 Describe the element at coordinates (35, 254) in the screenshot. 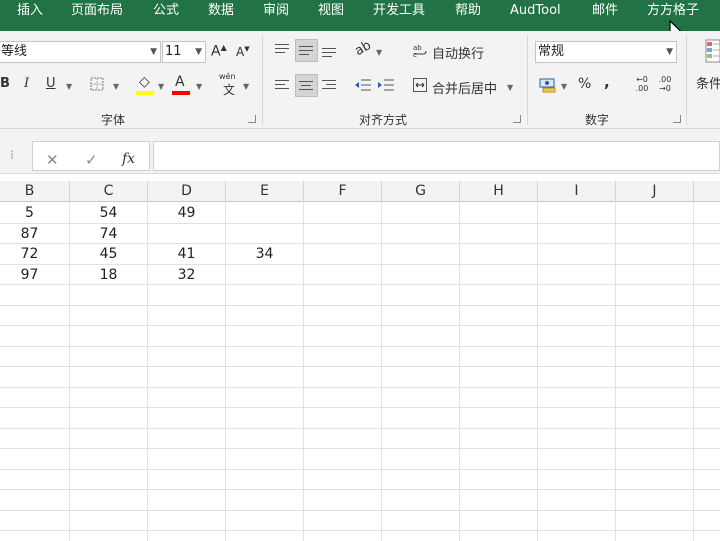

I see `grid-cell: 72` at that location.